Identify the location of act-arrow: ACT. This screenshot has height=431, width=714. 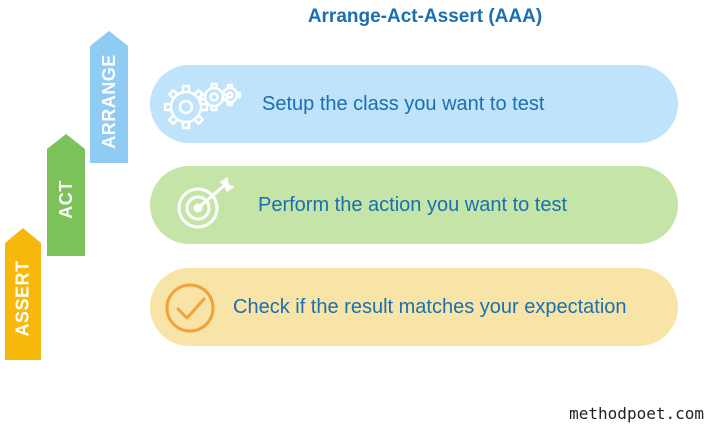
(66, 195).